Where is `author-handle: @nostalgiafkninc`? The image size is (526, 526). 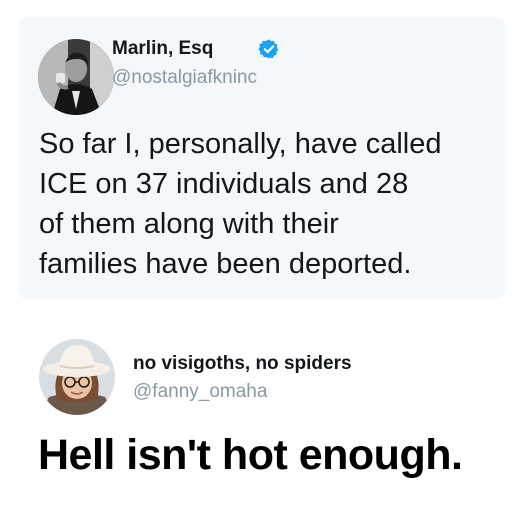 author-handle: @nostalgiafkninc is located at coordinates (184, 78).